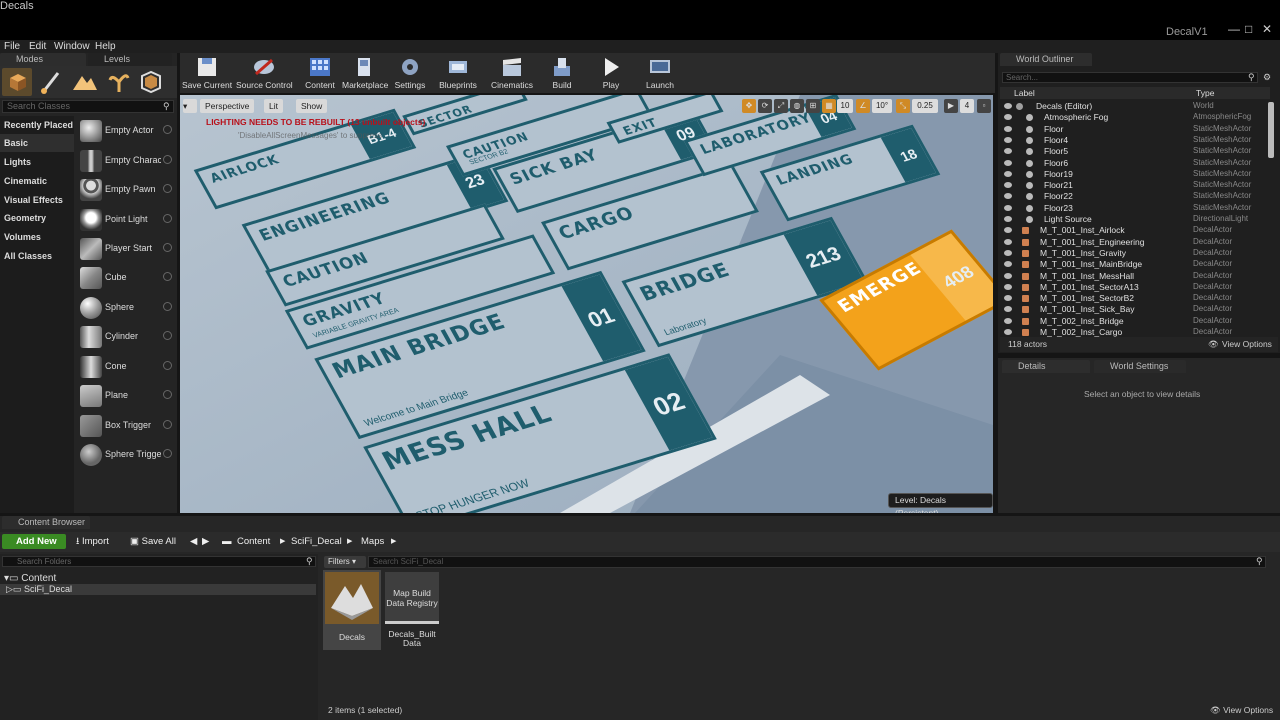 Image resolution: width=1280 pixels, height=720 pixels. Describe the element at coordinates (1134, 163) in the screenshot. I see `outliner-row: Floor6 StaticMeshActor` at that location.